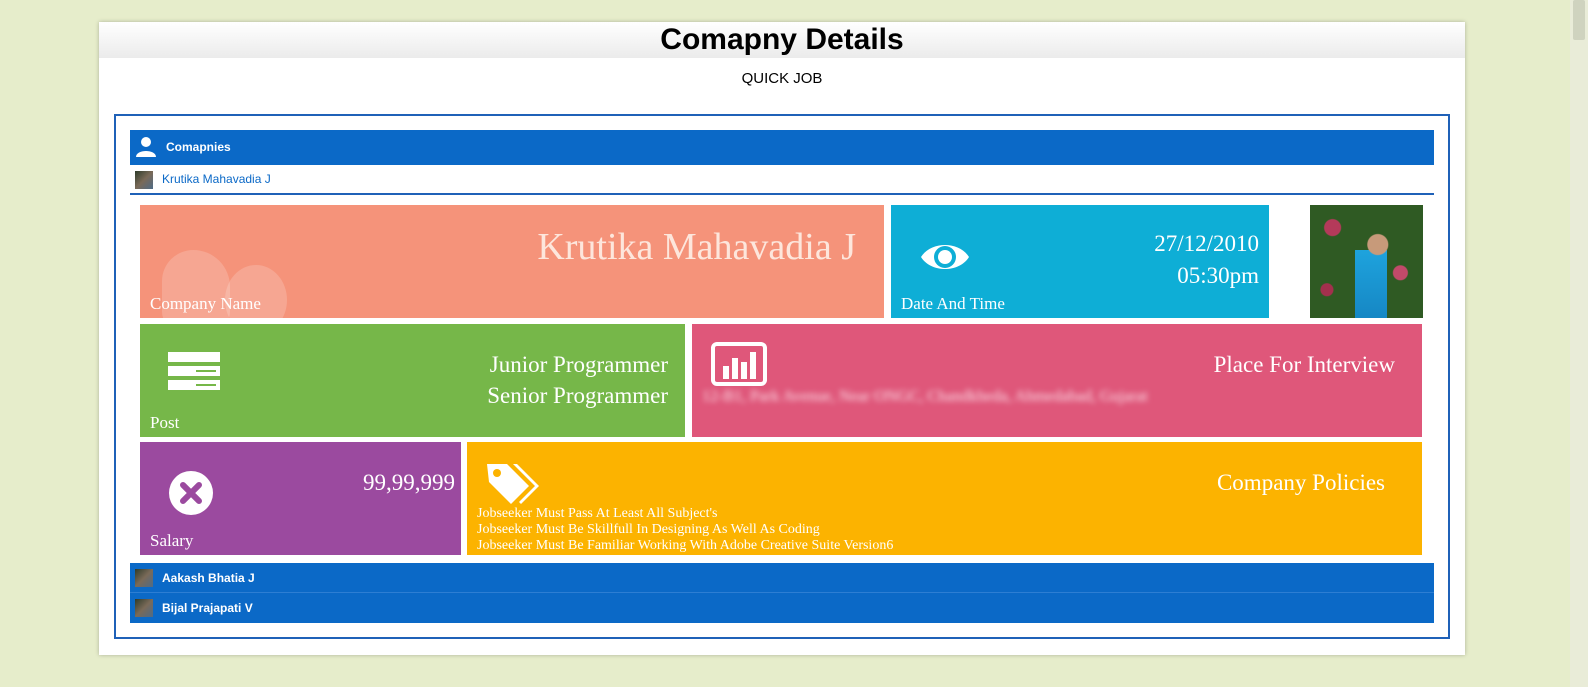 The image size is (1588, 687). Describe the element at coordinates (739, 364) in the screenshot. I see `bar-chart-icon` at that location.